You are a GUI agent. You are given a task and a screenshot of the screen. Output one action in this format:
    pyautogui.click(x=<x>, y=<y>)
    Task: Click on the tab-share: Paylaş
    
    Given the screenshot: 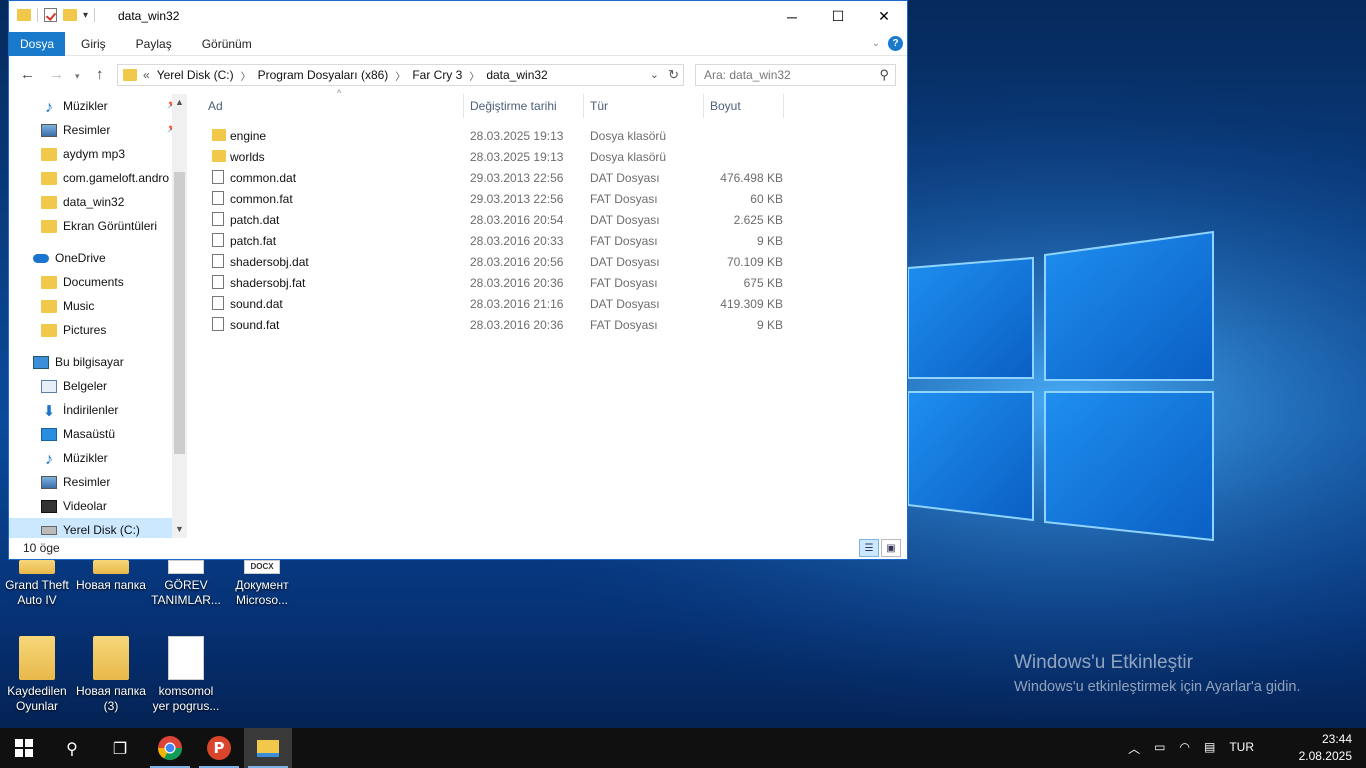 What is the action you would take?
    pyautogui.click(x=154, y=44)
    